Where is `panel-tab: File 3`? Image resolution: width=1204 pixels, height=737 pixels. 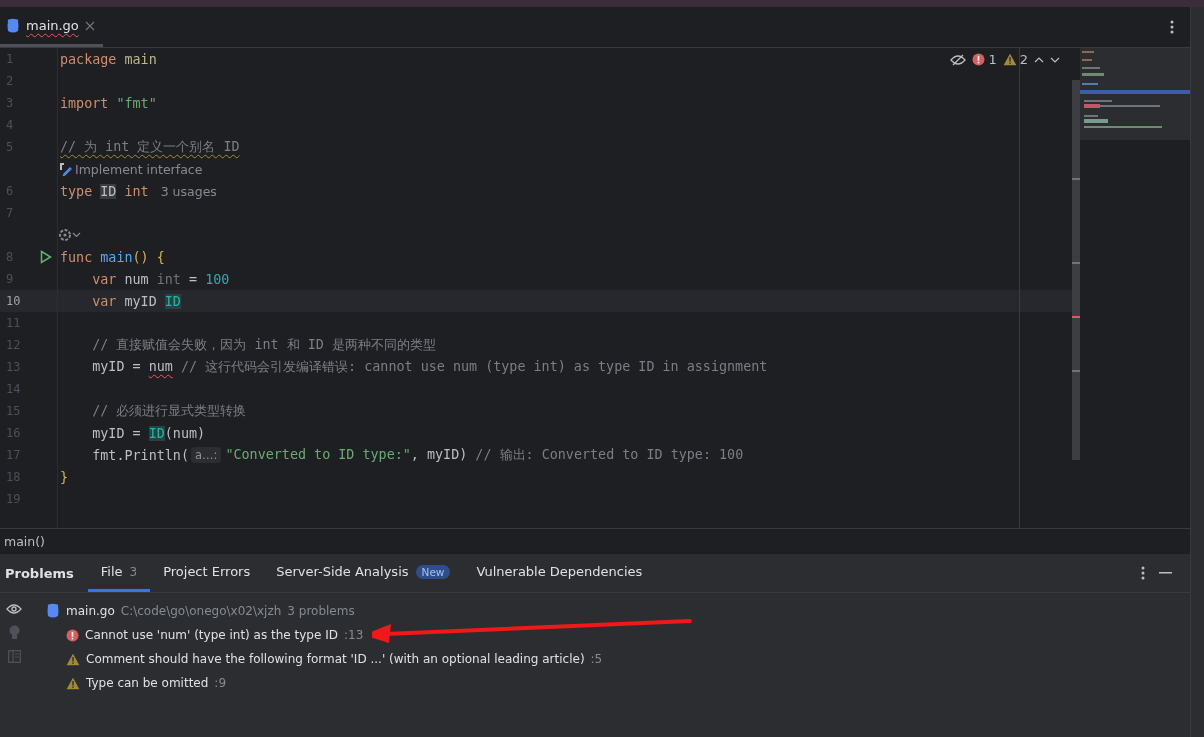 panel-tab: File 3 is located at coordinates (119, 573).